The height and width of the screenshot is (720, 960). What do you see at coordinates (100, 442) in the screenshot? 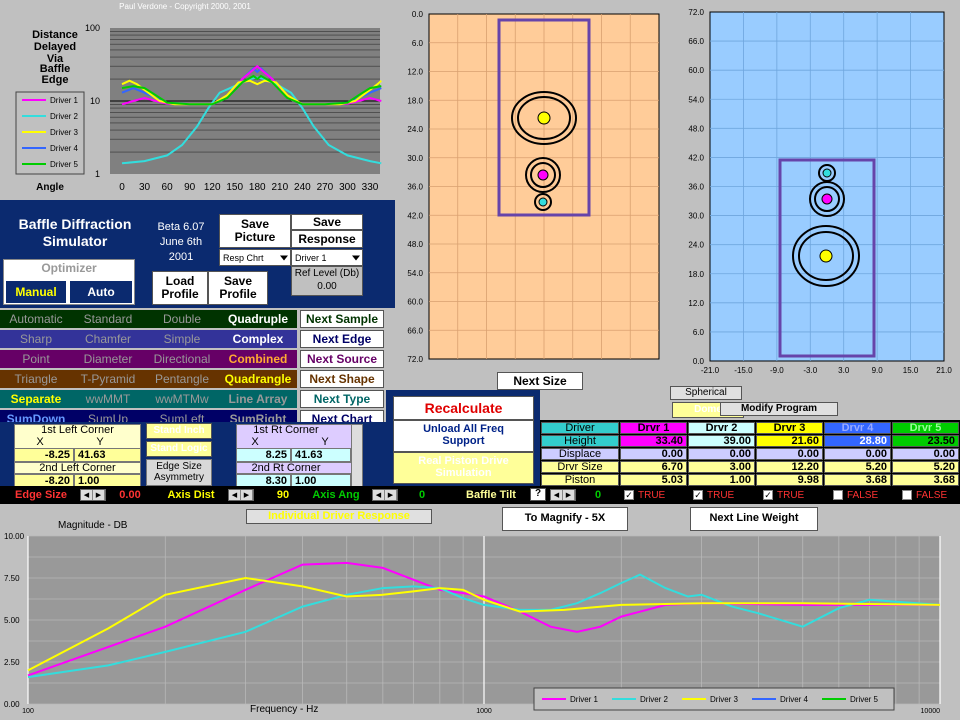
I see `left-corner-1-y-label: Y` at bounding box center [100, 442].